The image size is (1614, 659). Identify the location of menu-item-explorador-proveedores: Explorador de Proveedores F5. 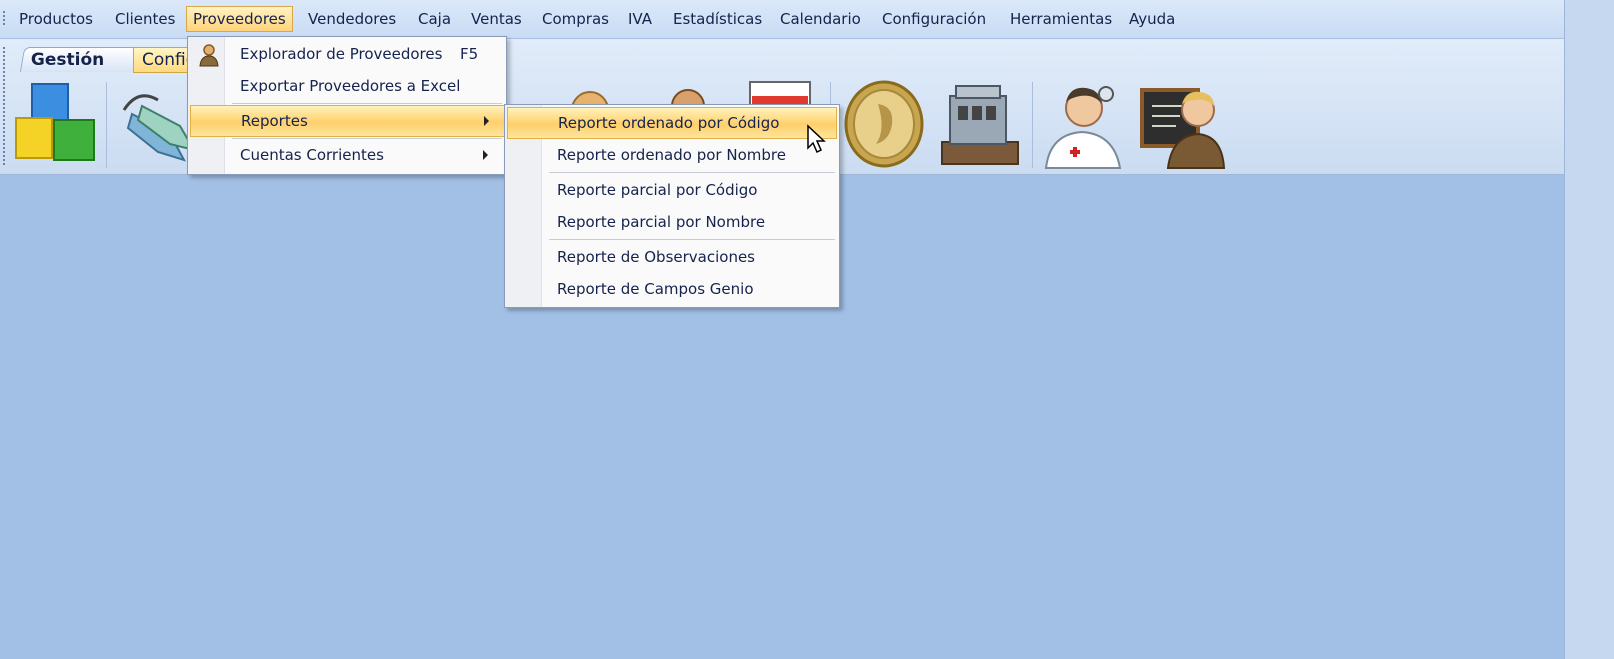
(347, 54).